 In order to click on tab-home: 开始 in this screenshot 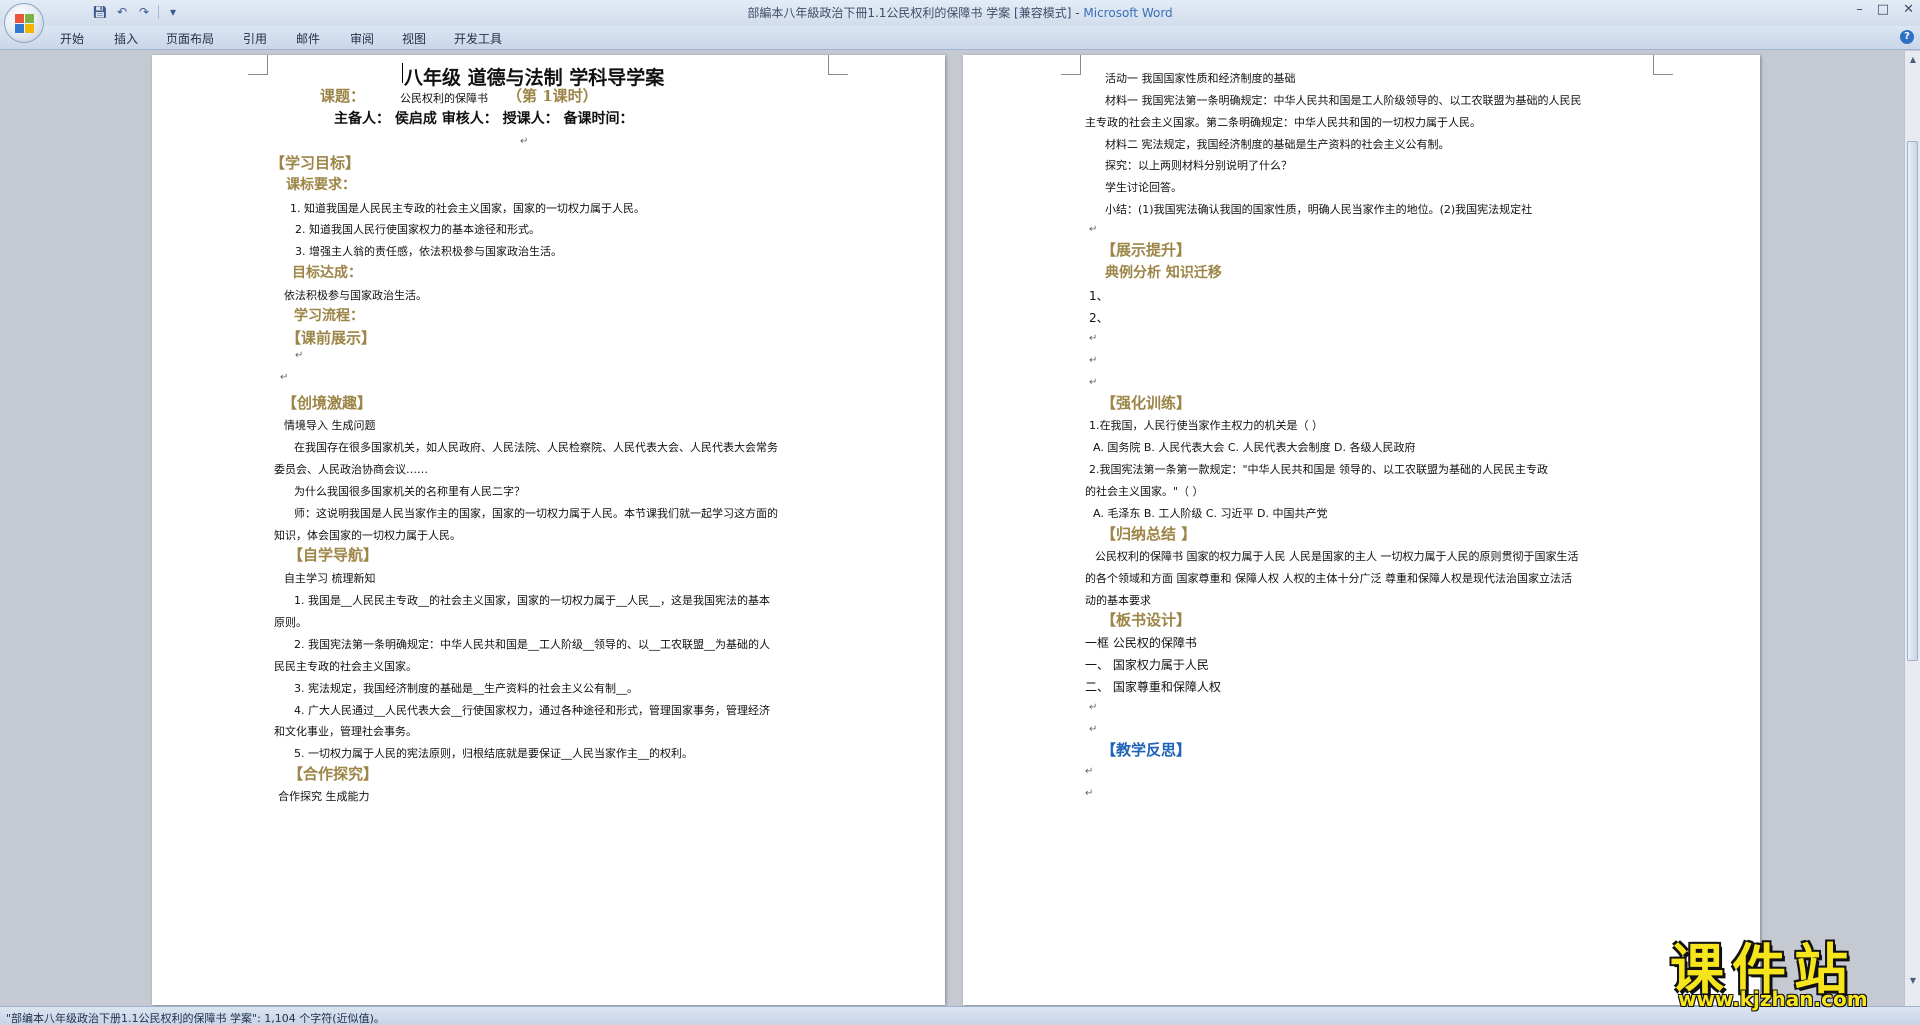, I will do `click(72, 38)`.